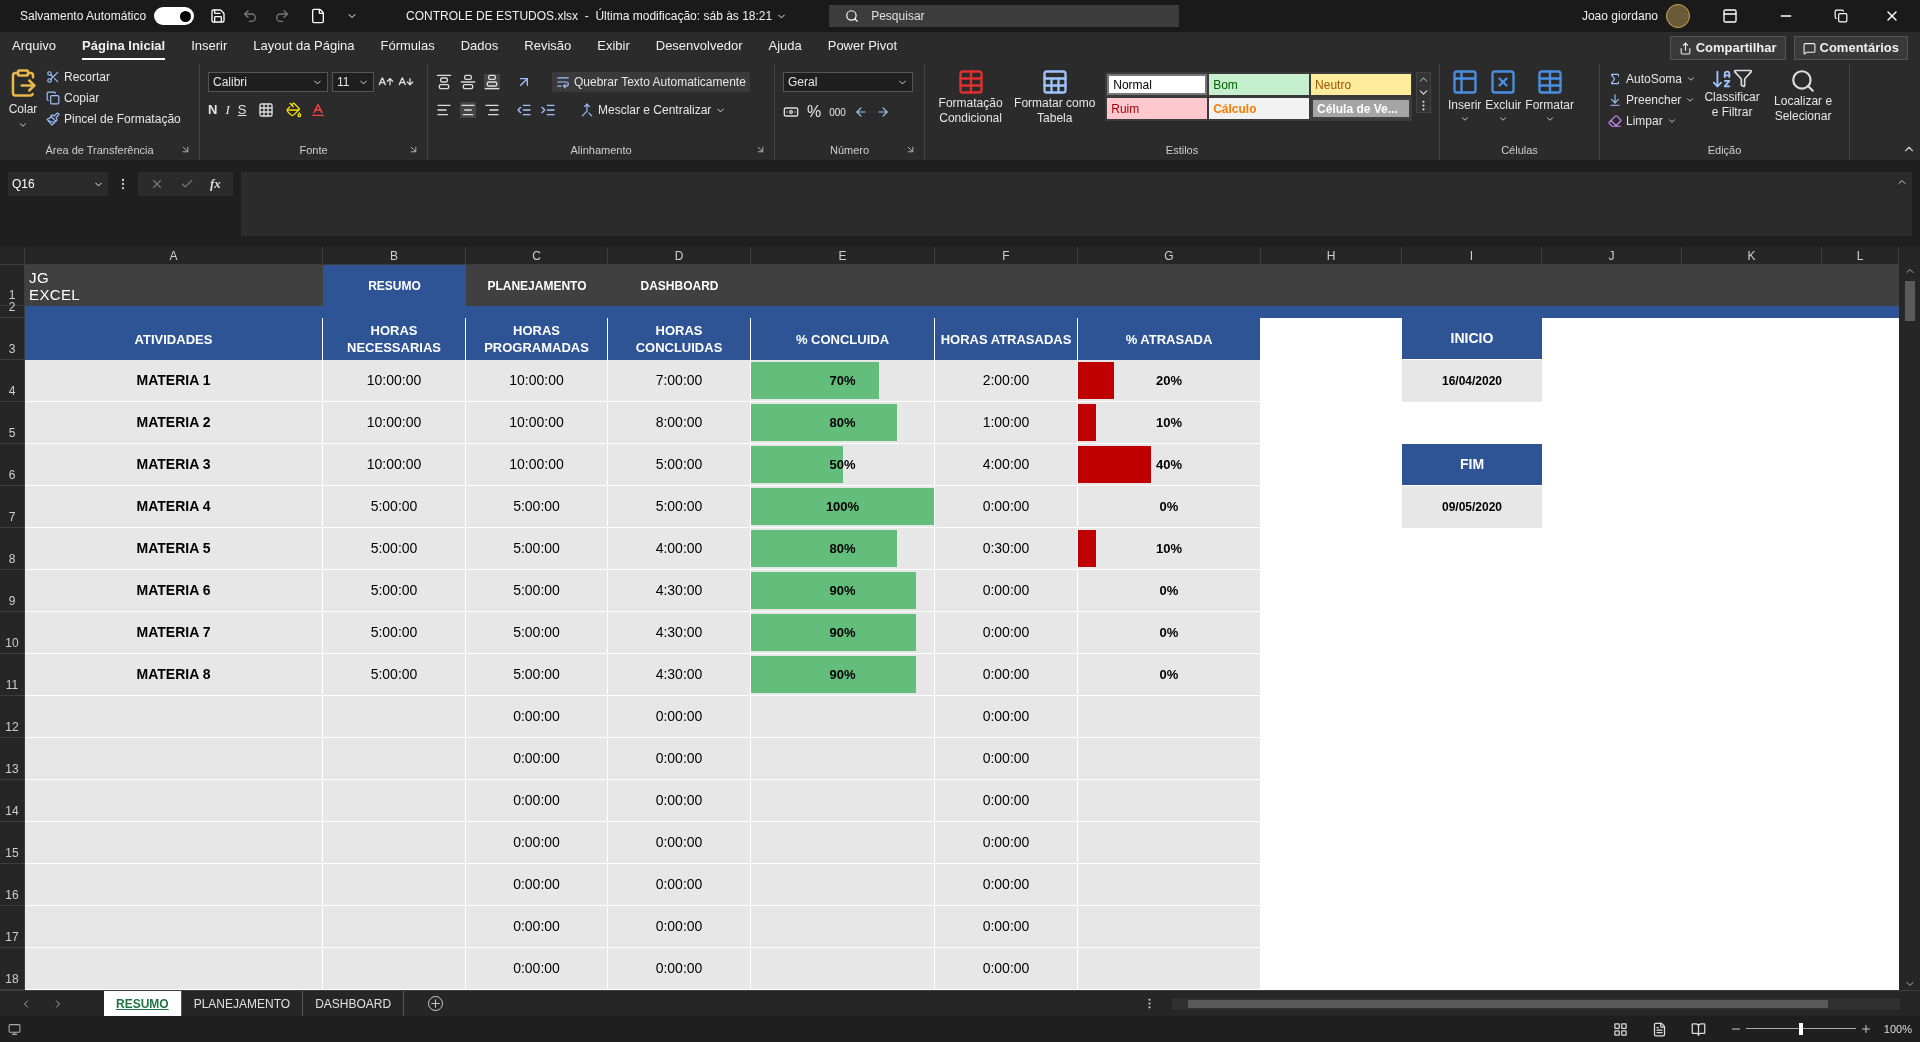  I want to click on row-header: 15, so click(12, 843).